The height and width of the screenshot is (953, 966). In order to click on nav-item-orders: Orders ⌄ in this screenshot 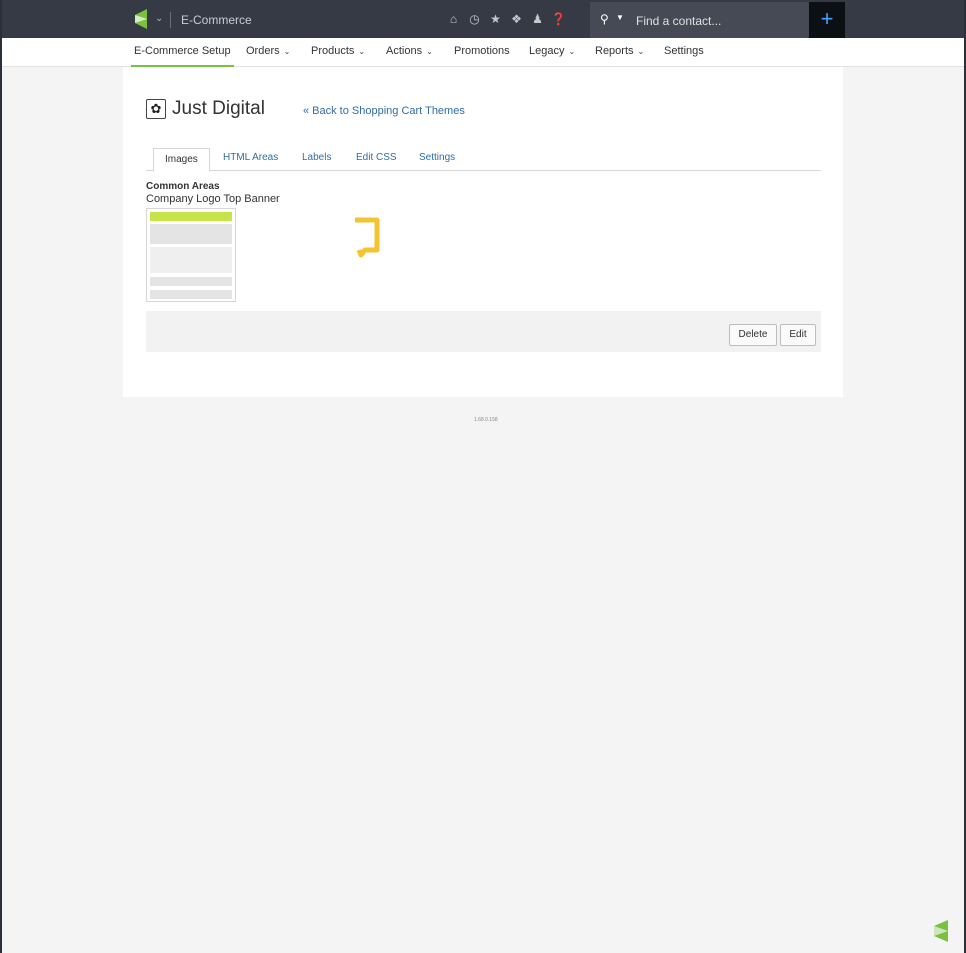, I will do `click(268, 52)`.